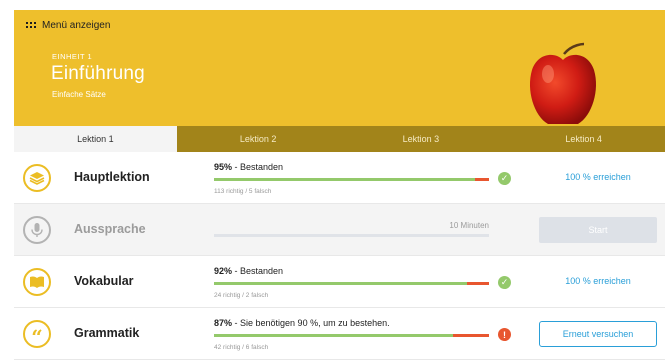 Image resolution: width=665 pixels, height=360 pixels. What do you see at coordinates (31, 25) in the screenshot?
I see `grid-icon` at bounding box center [31, 25].